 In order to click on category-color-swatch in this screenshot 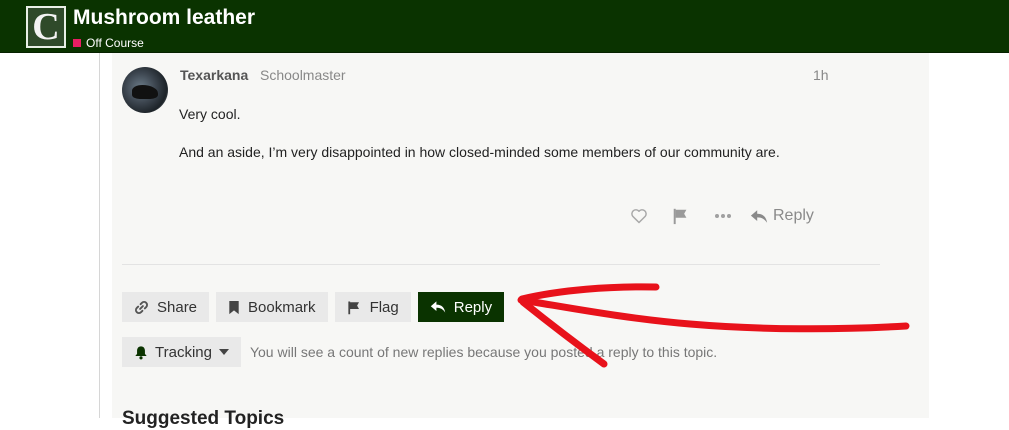, I will do `click(77, 43)`.